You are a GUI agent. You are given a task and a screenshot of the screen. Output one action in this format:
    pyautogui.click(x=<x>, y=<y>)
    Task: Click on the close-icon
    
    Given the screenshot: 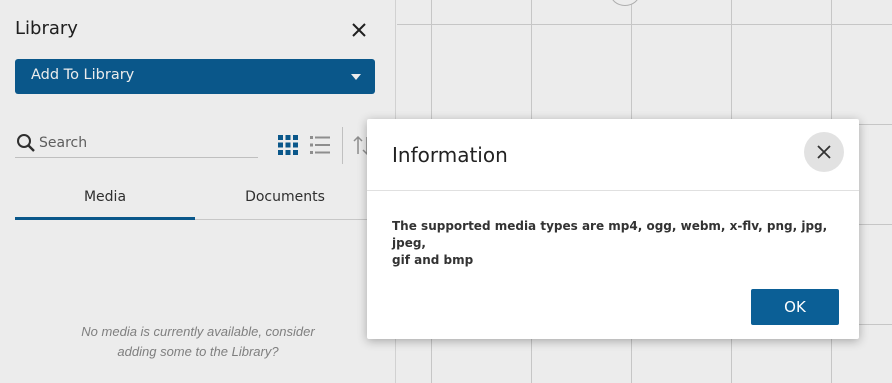 What is the action you would take?
    pyautogui.click(x=824, y=152)
    